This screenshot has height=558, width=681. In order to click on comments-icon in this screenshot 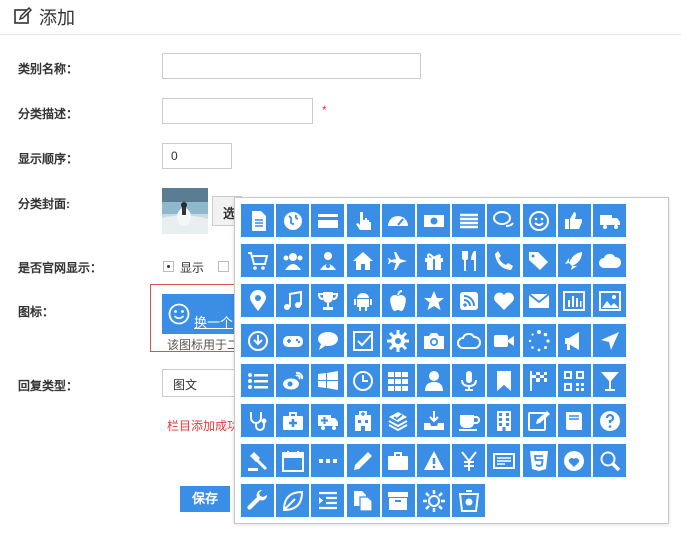, I will do `click(504, 220)`.